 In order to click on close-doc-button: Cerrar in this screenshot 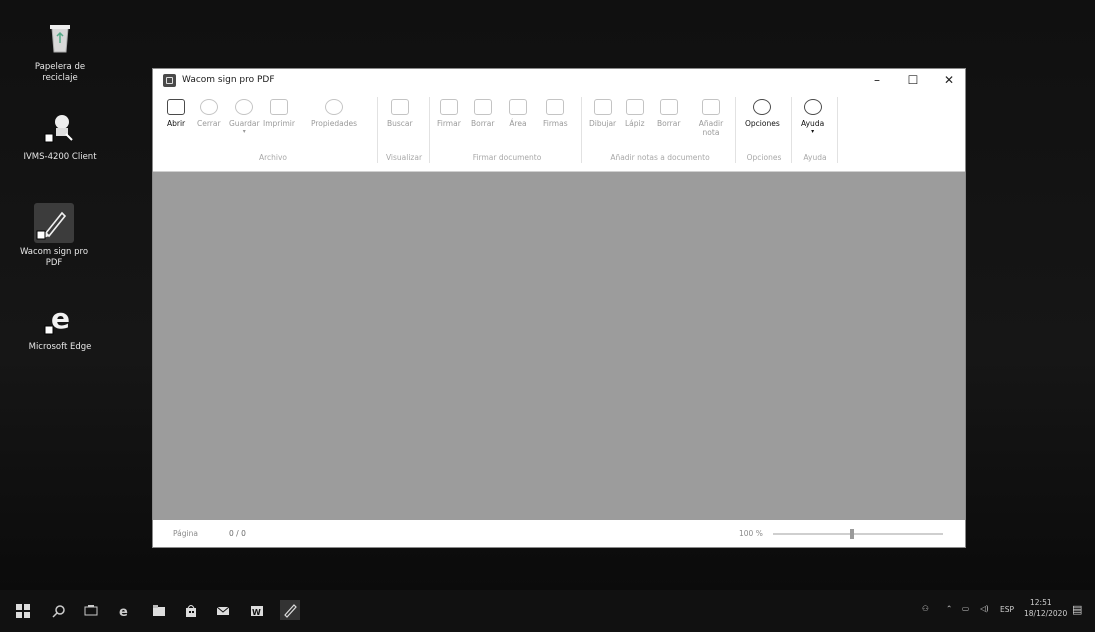, I will do `click(209, 113)`.